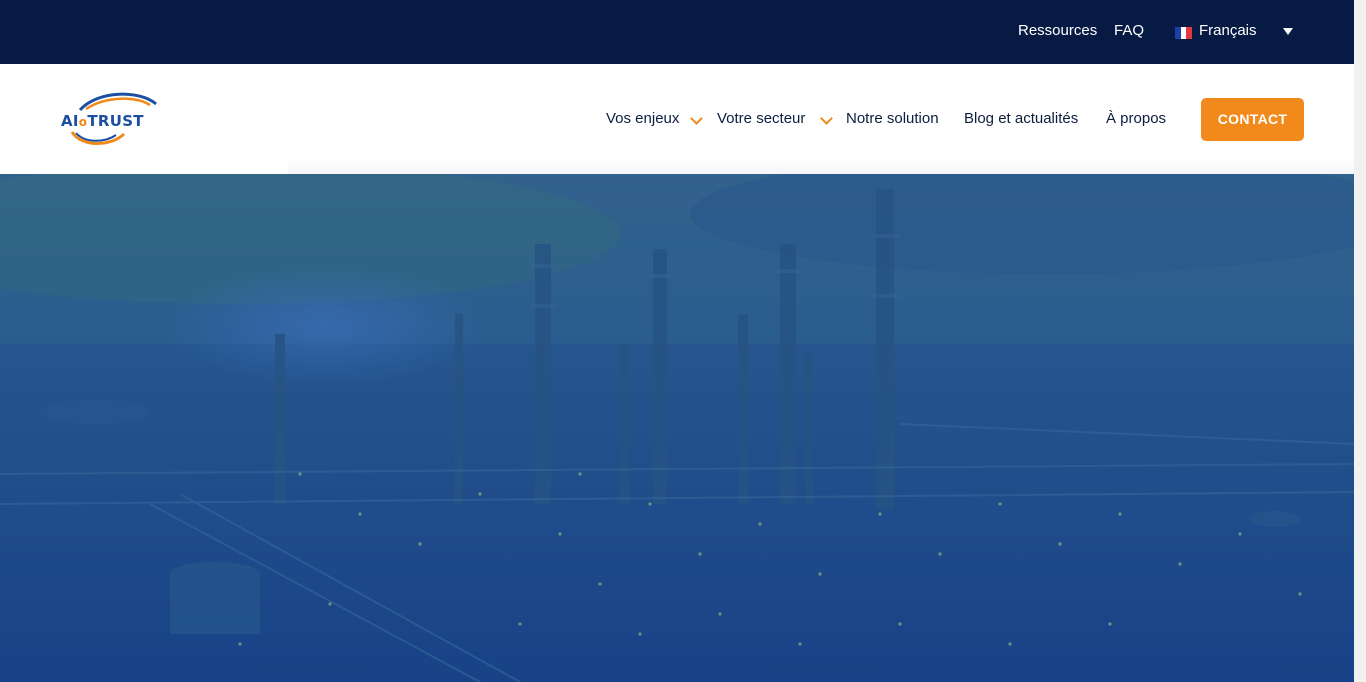 This screenshot has width=1366, height=682. What do you see at coordinates (1057, 30) in the screenshot?
I see `top-link-ressources: Ressources` at bounding box center [1057, 30].